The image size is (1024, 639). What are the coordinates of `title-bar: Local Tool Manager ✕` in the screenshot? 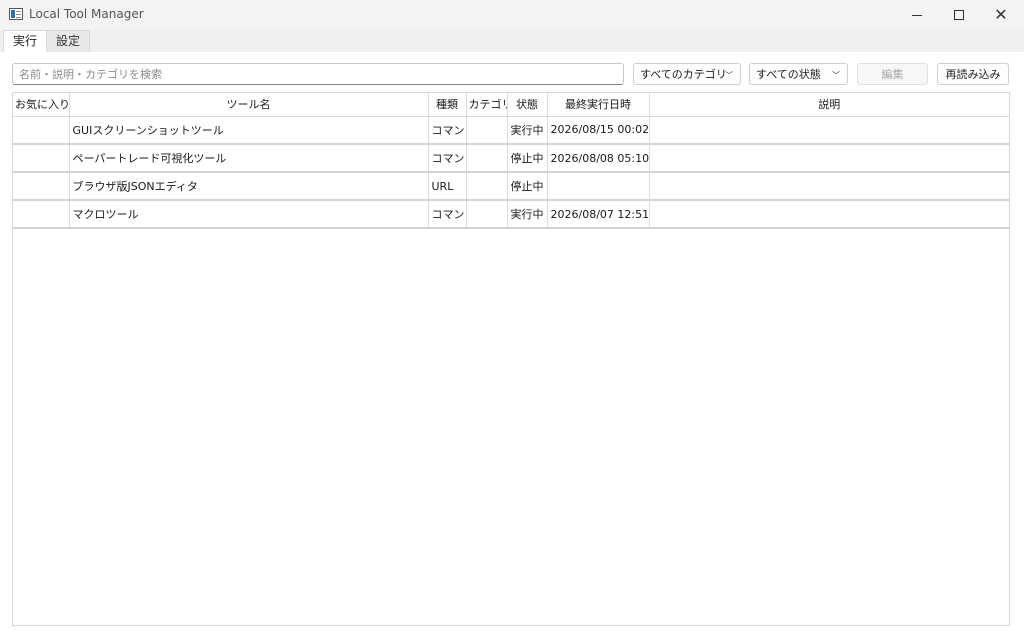 It's located at (512, 15).